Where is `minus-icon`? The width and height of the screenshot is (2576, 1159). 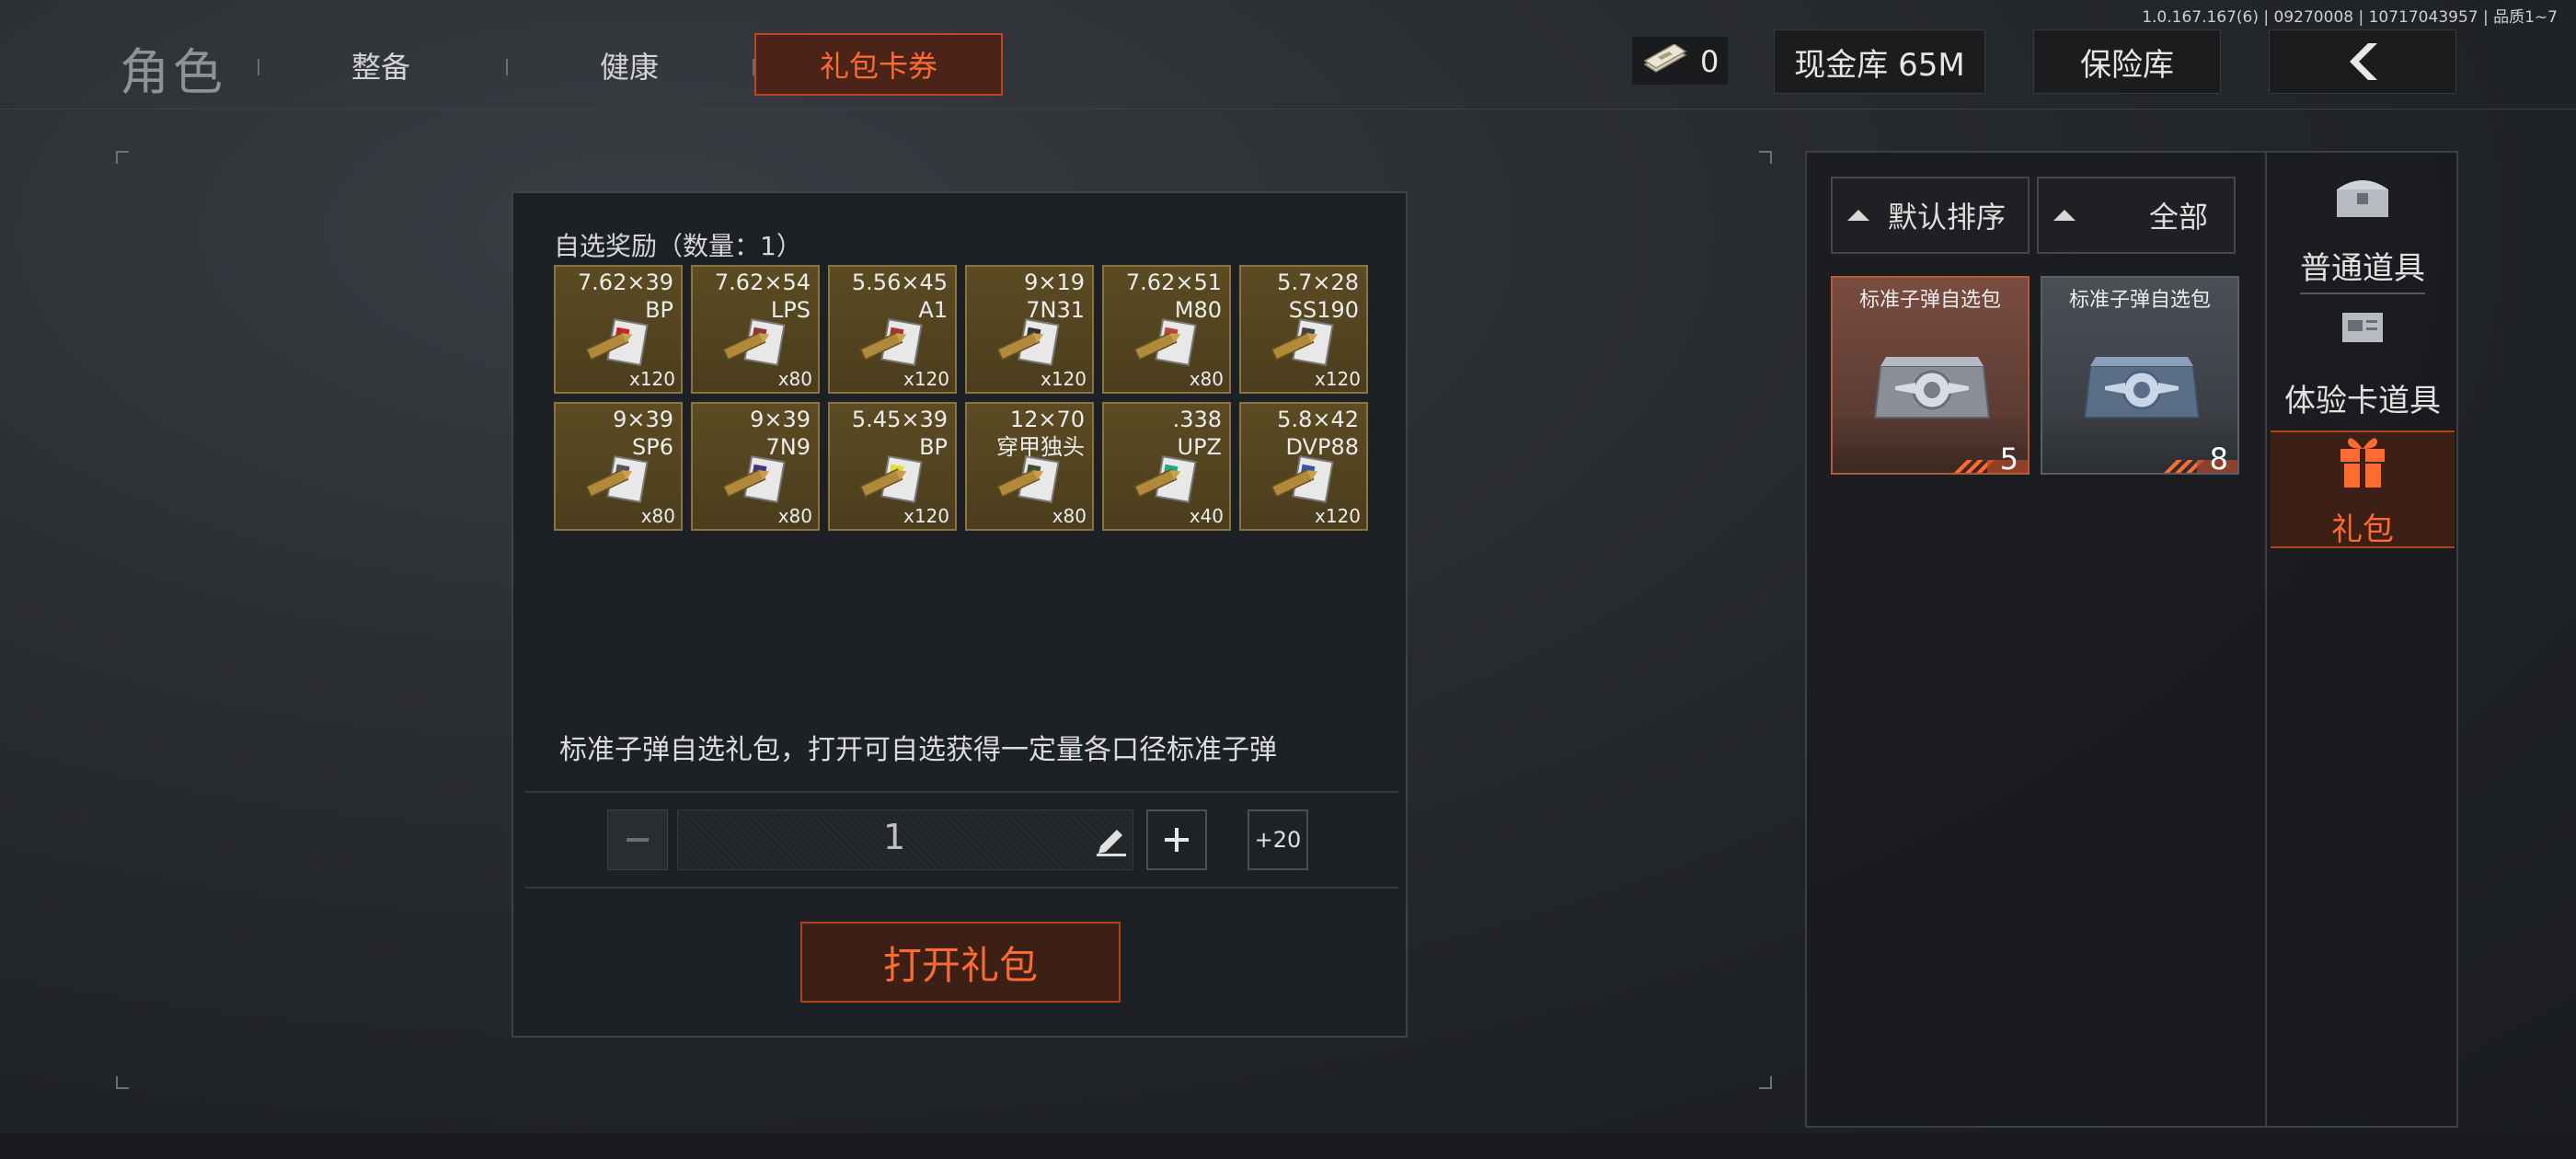 minus-icon is located at coordinates (638, 840).